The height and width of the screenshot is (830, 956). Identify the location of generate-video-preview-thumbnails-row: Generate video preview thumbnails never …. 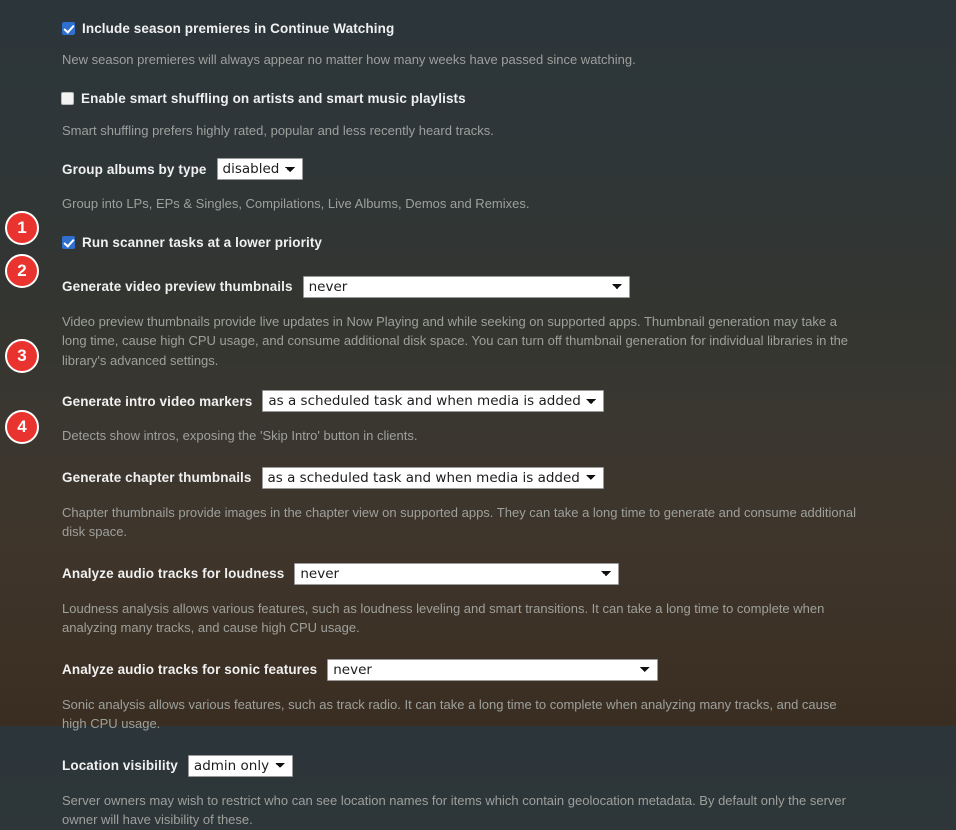
(478, 287).